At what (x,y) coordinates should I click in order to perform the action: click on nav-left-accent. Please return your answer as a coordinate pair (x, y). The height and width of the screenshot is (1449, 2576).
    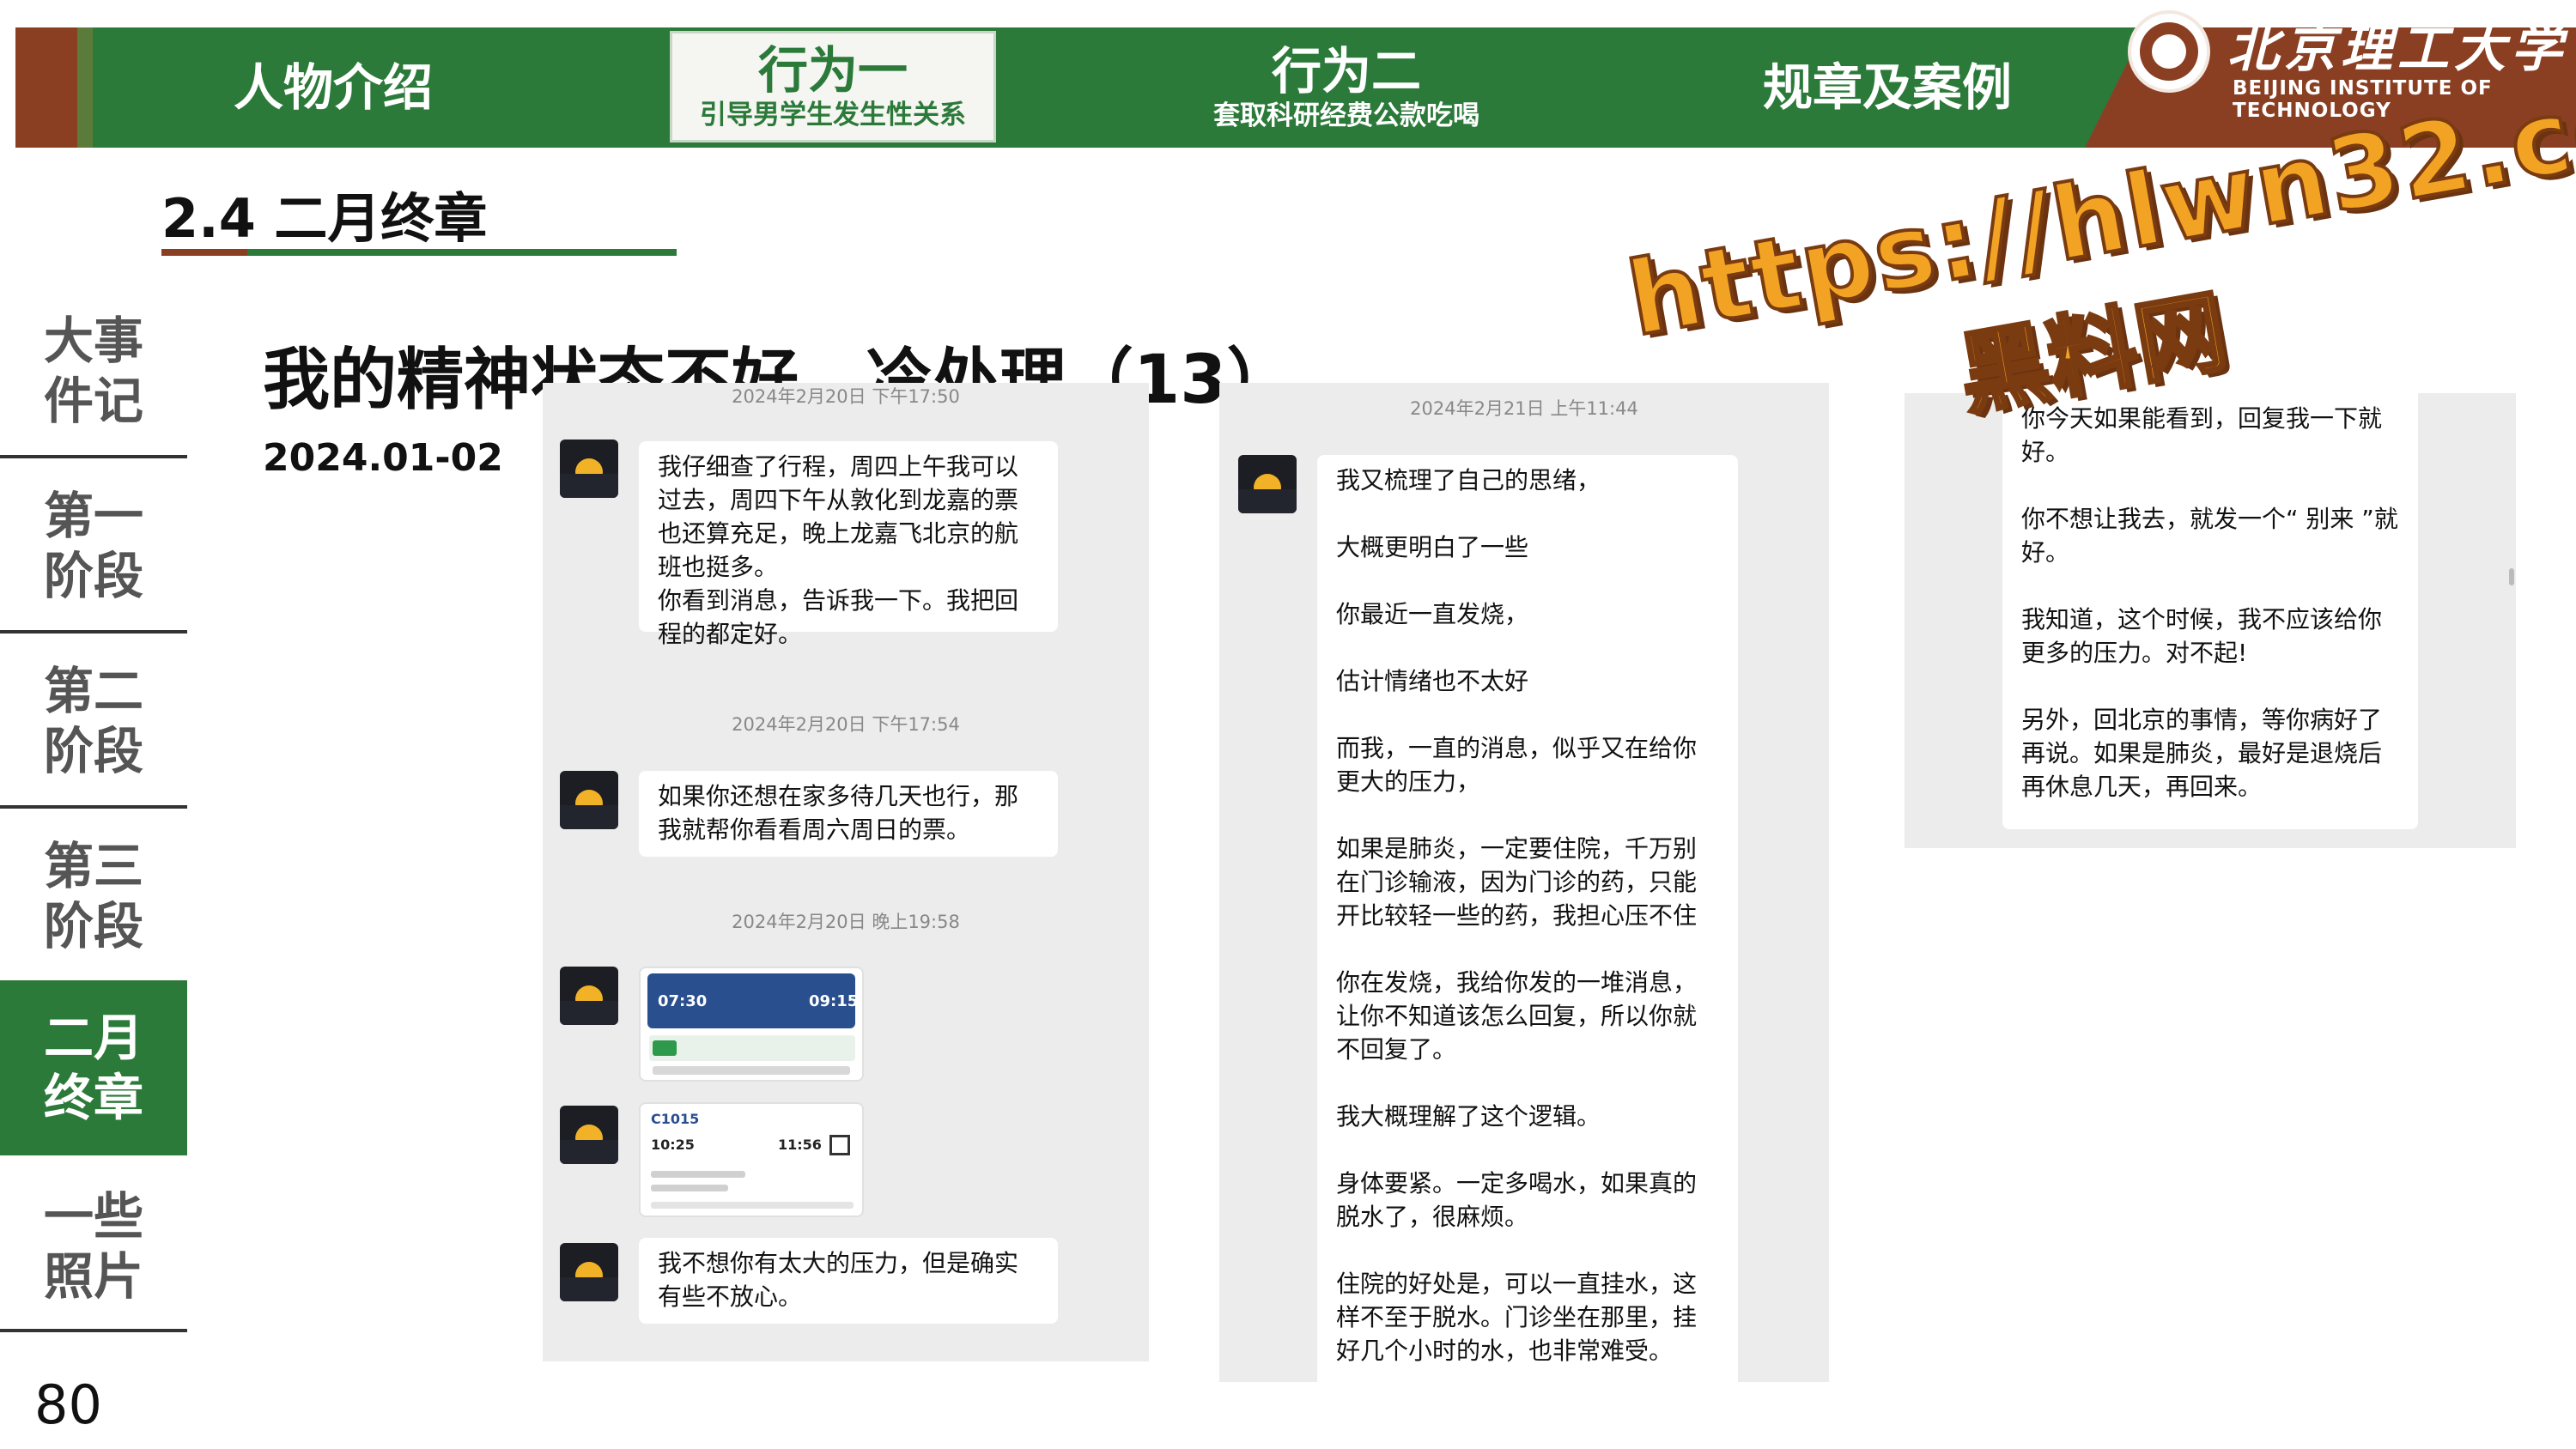
    Looking at the image, I should click on (46, 87).